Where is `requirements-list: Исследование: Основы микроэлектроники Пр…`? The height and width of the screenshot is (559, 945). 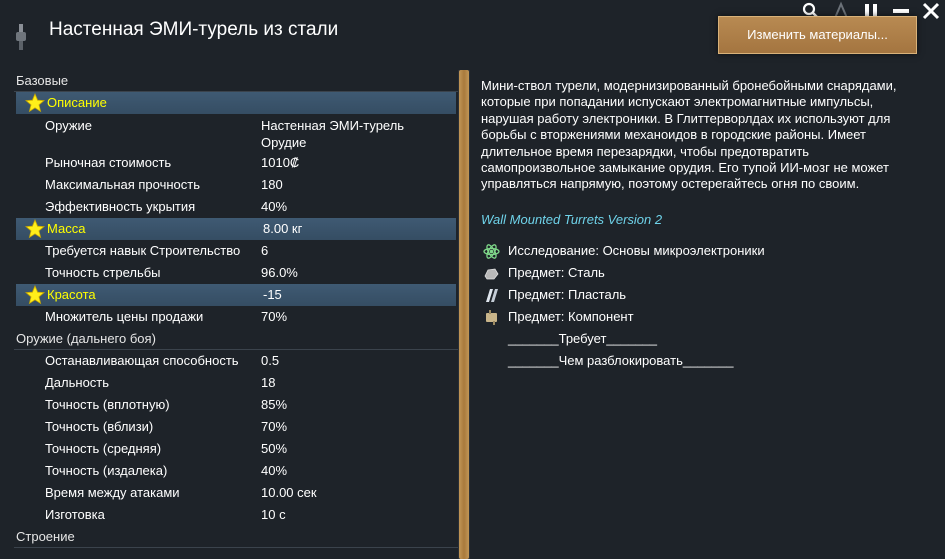
requirements-list: Исследование: Основы микроэлектроники Пр… is located at coordinates (691, 306).